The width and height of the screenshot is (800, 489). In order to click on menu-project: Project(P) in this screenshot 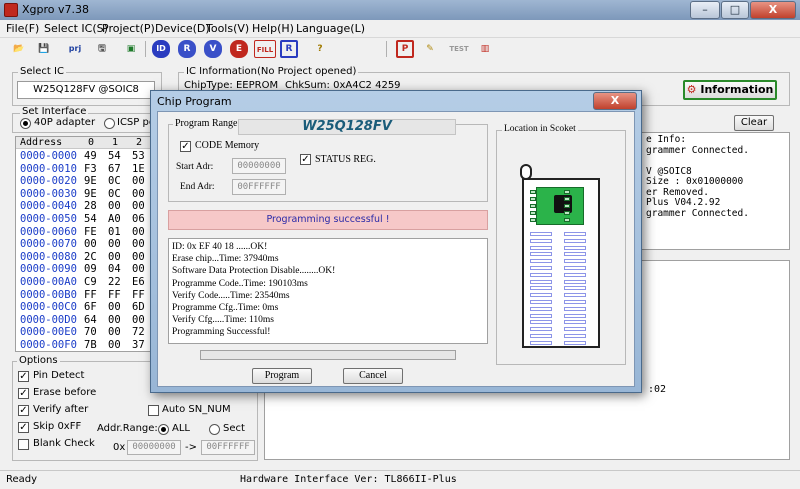, I will do `click(128, 28)`.